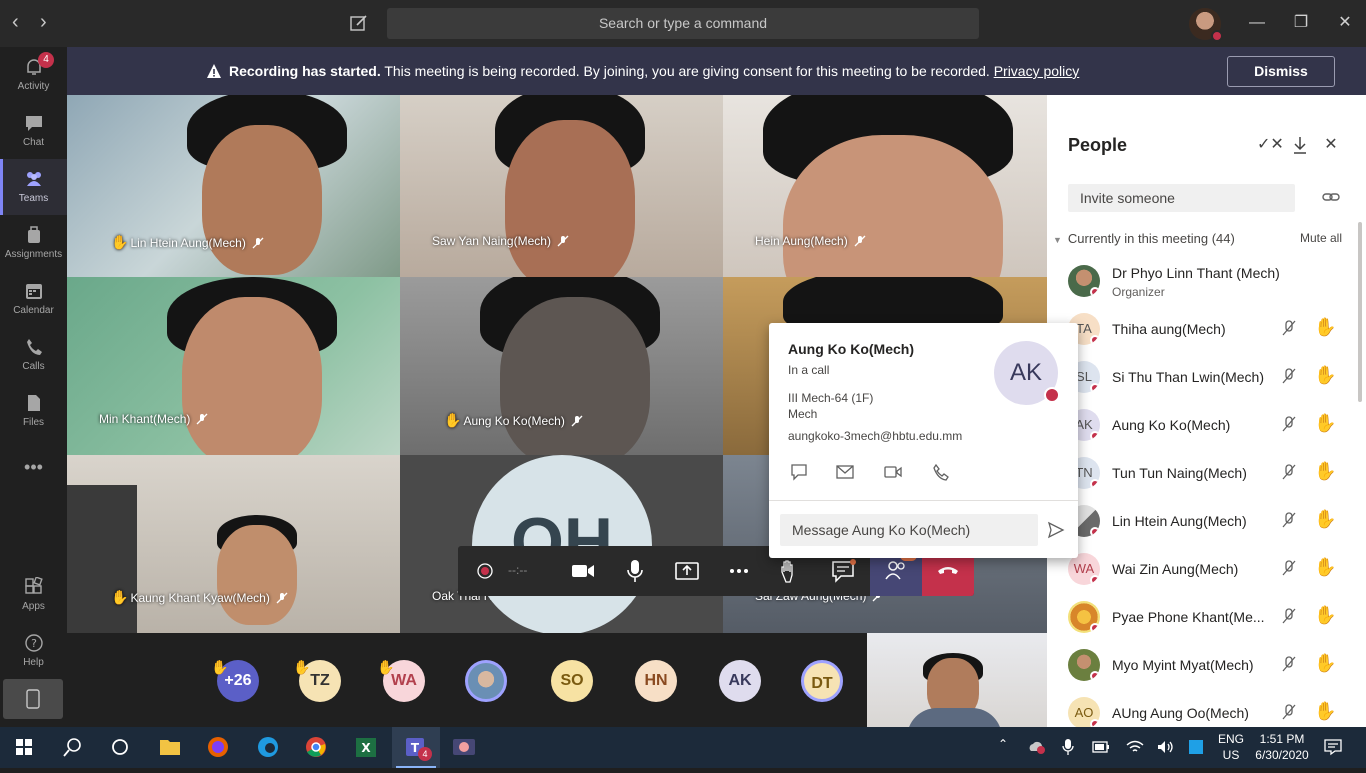 Image resolution: width=1366 pixels, height=773 pixels. What do you see at coordinates (583, 571) in the screenshot?
I see `camera-icon` at bounding box center [583, 571].